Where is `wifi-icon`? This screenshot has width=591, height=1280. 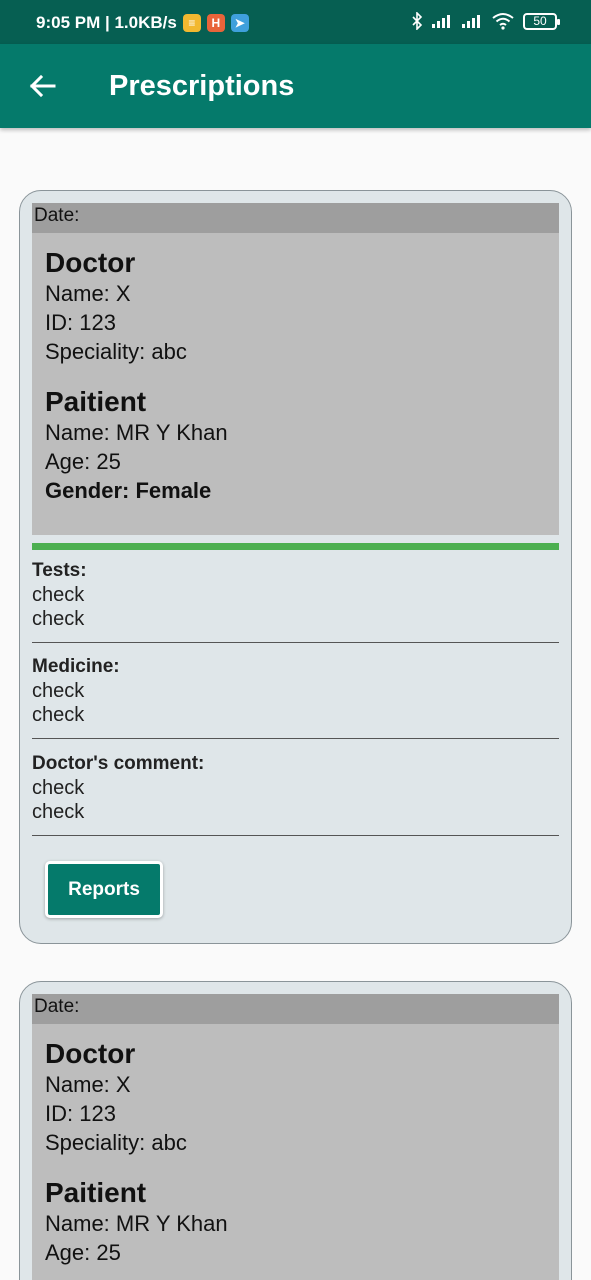
wifi-icon is located at coordinates (503, 21).